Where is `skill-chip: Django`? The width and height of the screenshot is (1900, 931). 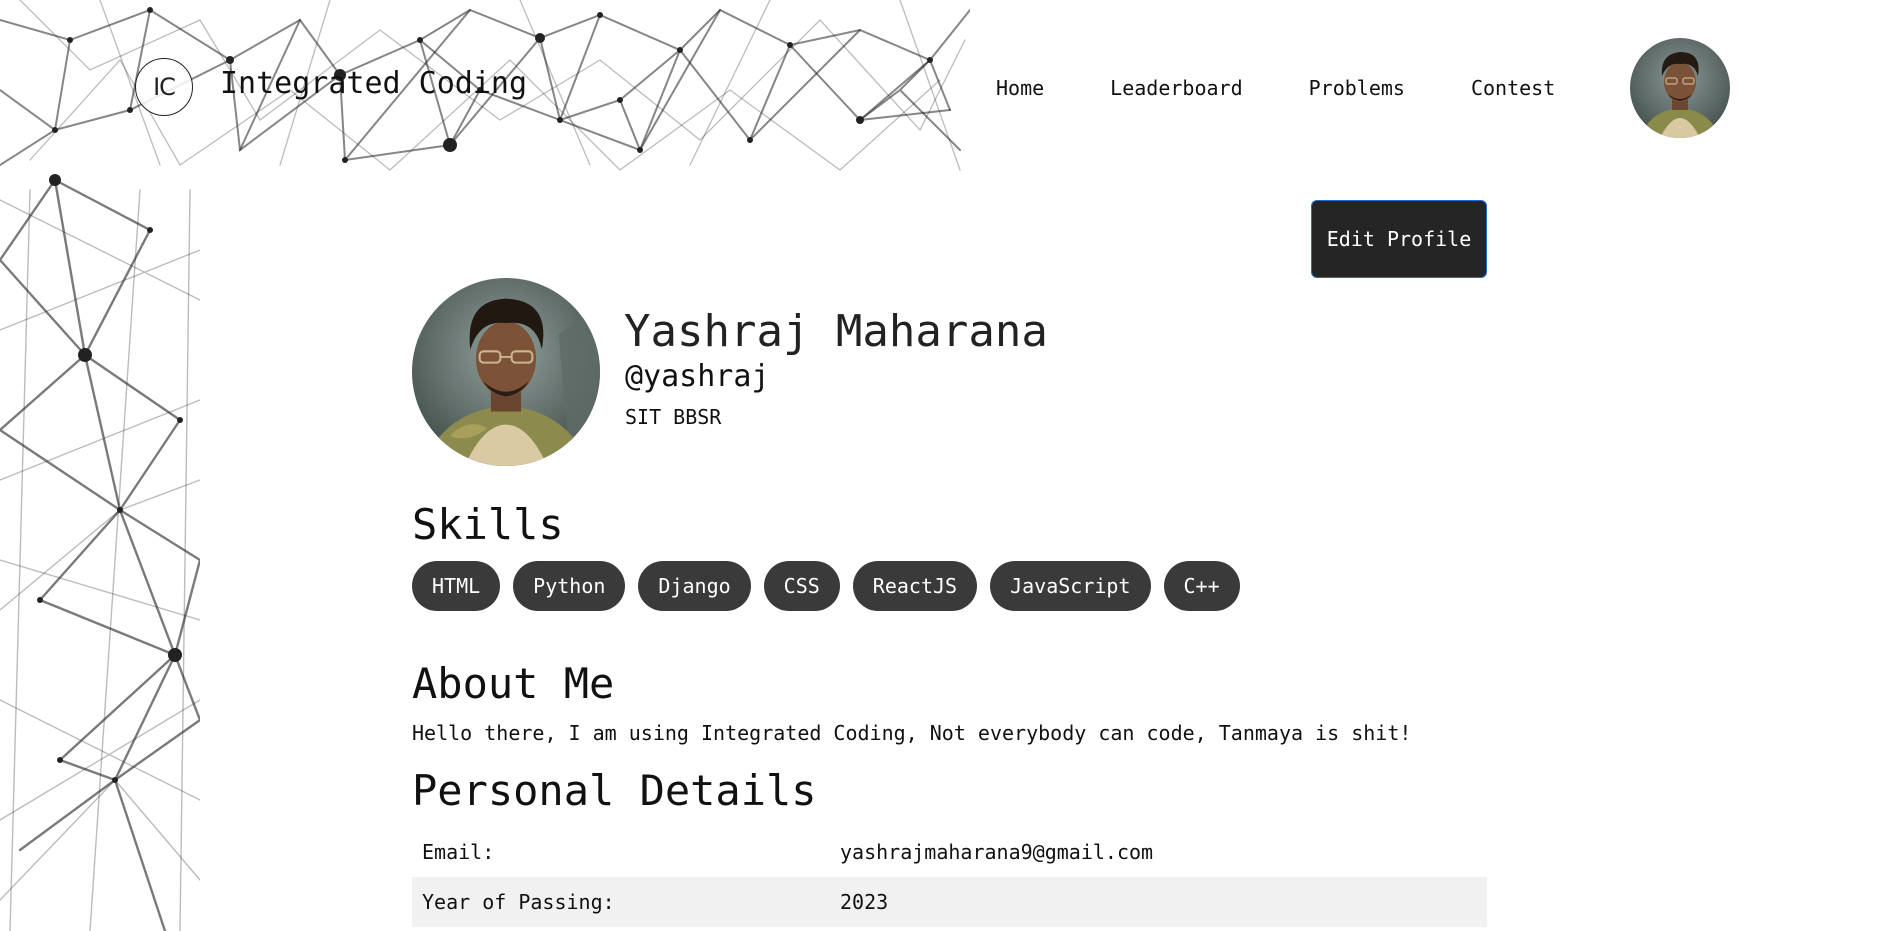
skill-chip: Django is located at coordinates (694, 586).